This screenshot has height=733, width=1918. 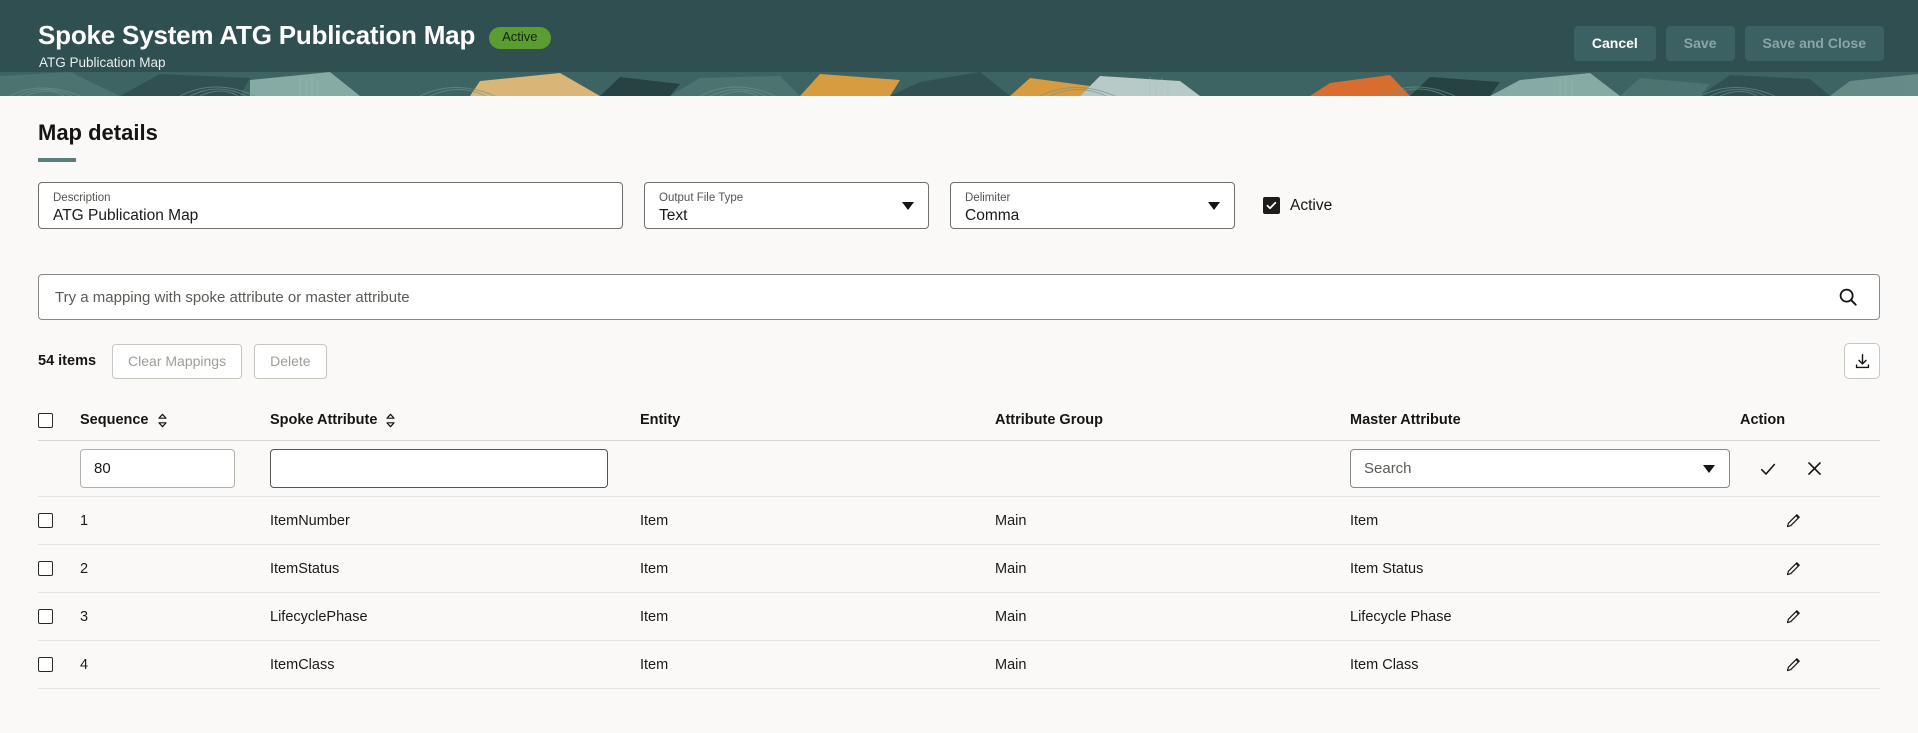 What do you see at coordinates (84, 616) in the screenshot?
I see `cell-sequence: 3` at bounding box center [84, 616].